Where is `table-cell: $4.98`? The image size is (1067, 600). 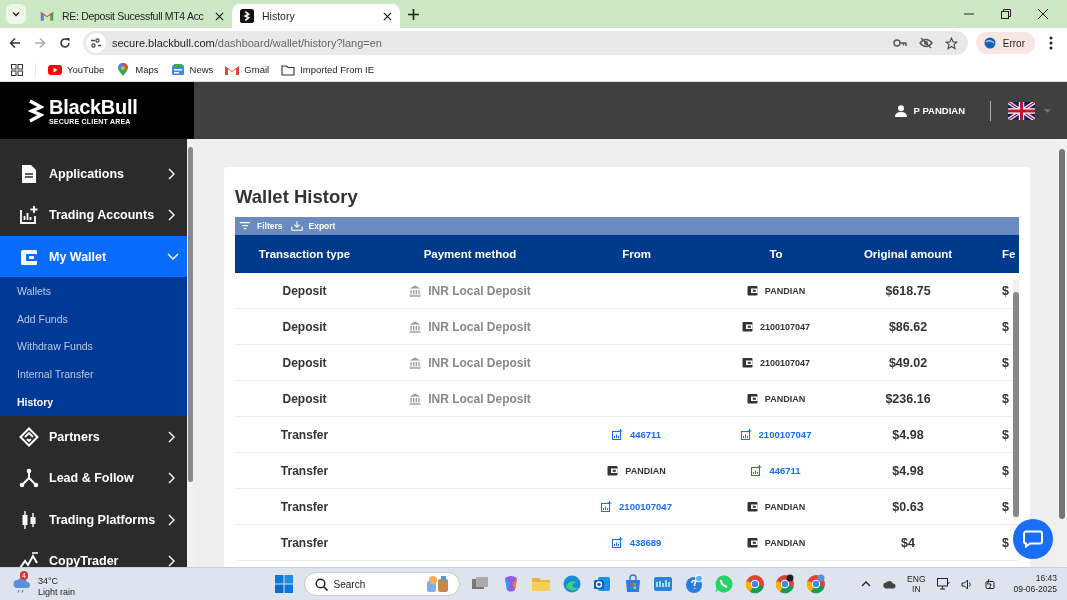 table-cell: $4.98 is located at coordinates (908, 470).